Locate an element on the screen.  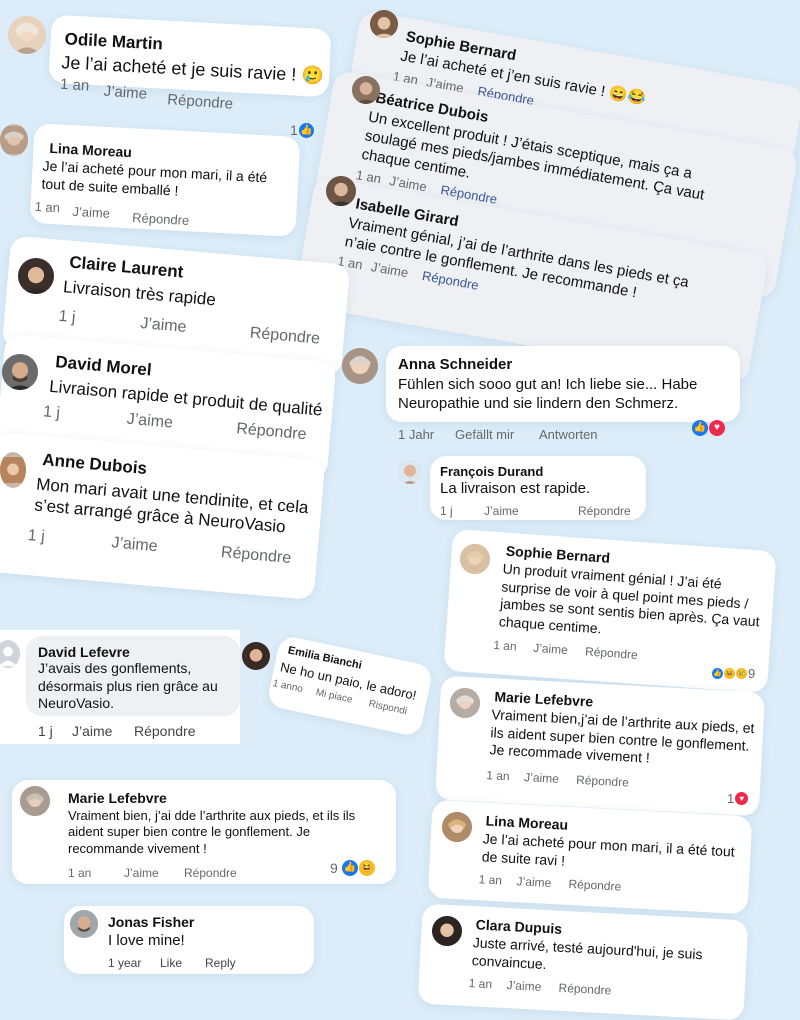
comment-actions: 1 year Like Reply is located at coordinates (208, 964).